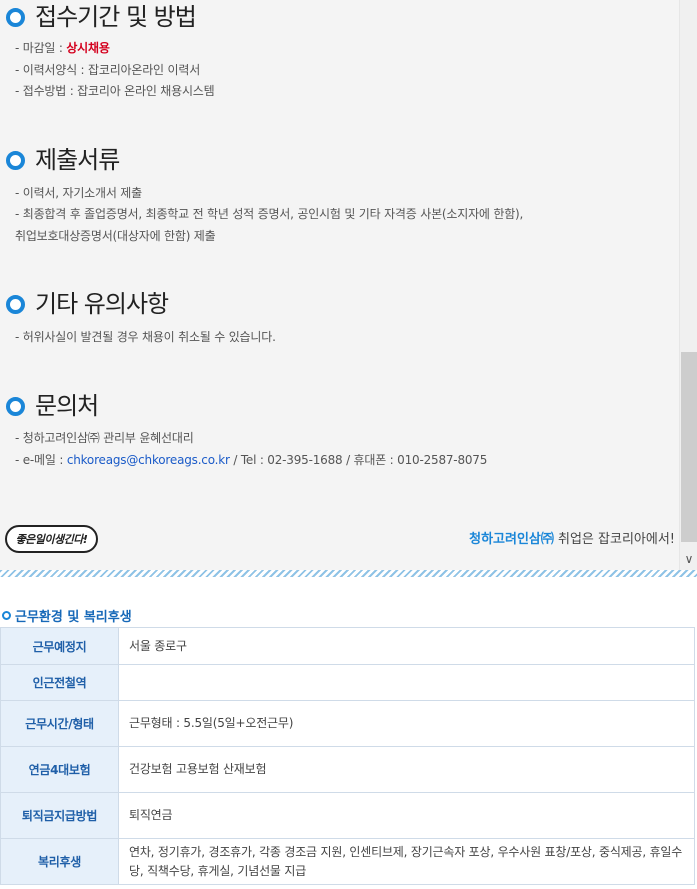  I want to click on table-row: 연금4대보험 건강보험 고용보험 산재보험, so click(347, 769).